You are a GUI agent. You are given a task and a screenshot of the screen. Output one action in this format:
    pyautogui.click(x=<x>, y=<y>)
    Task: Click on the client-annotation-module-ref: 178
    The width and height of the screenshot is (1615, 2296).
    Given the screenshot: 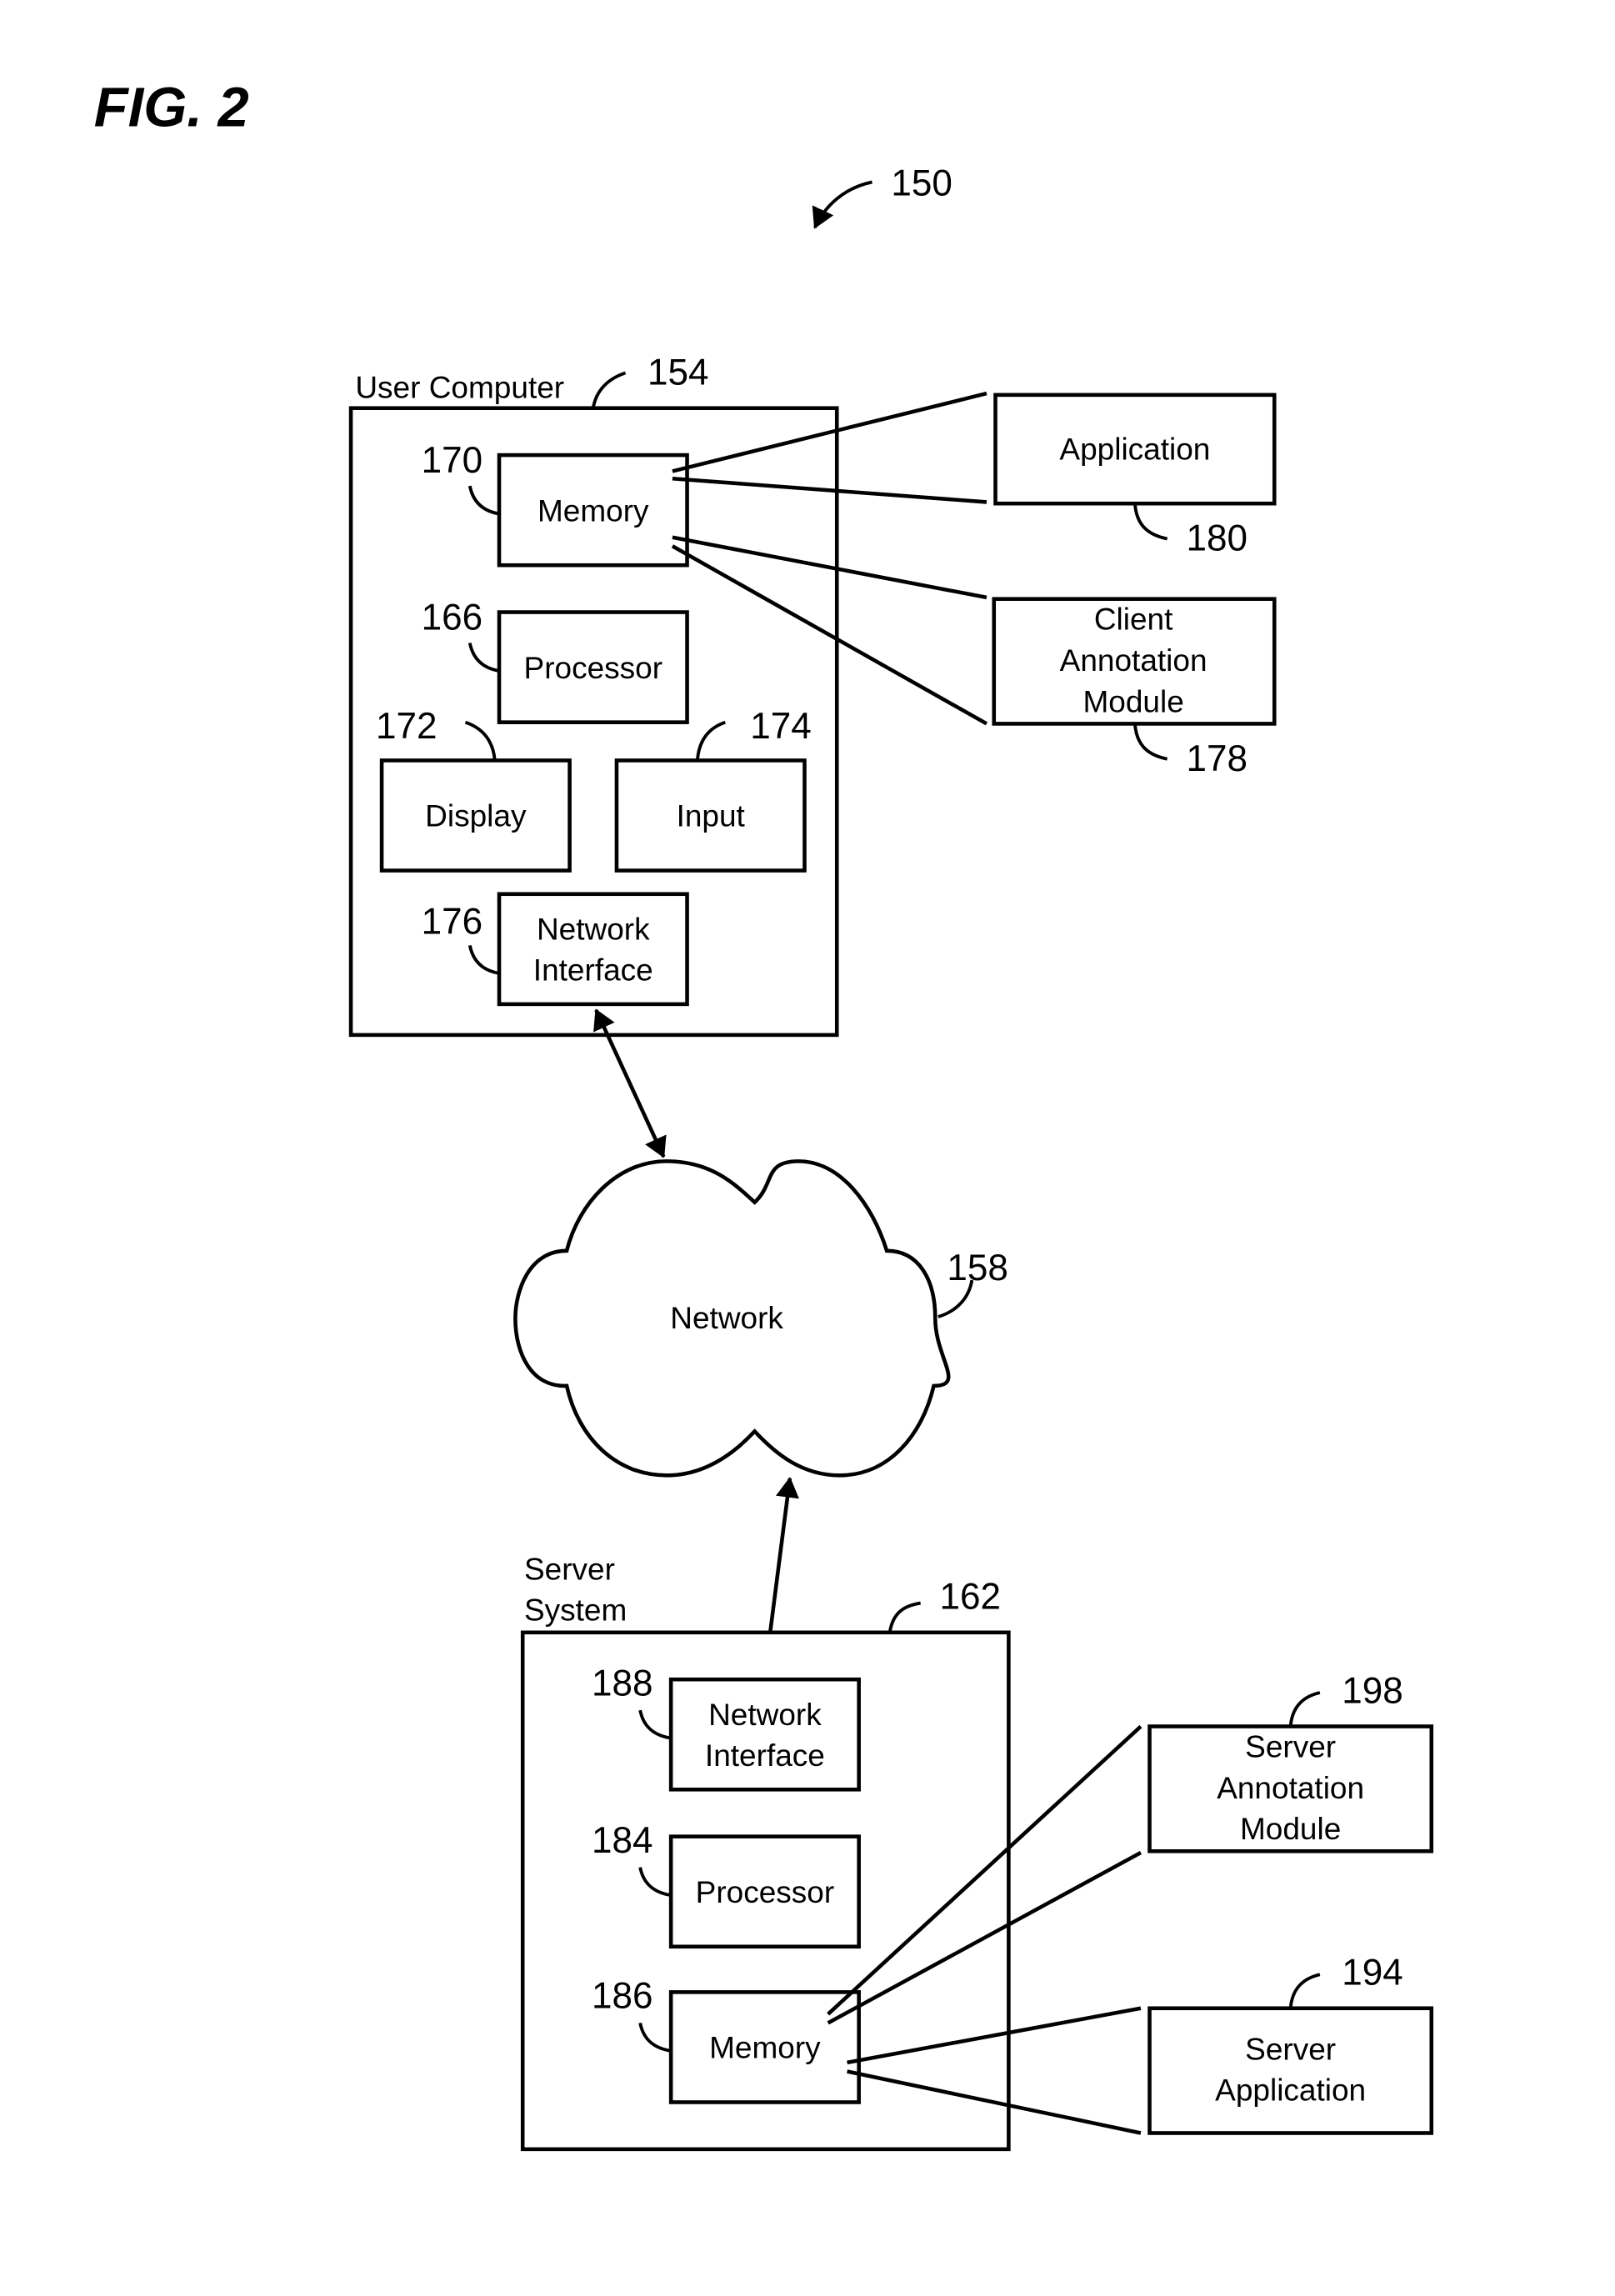 What is the action you would take?
    pyautogui.click(x=1217, y=758)
    